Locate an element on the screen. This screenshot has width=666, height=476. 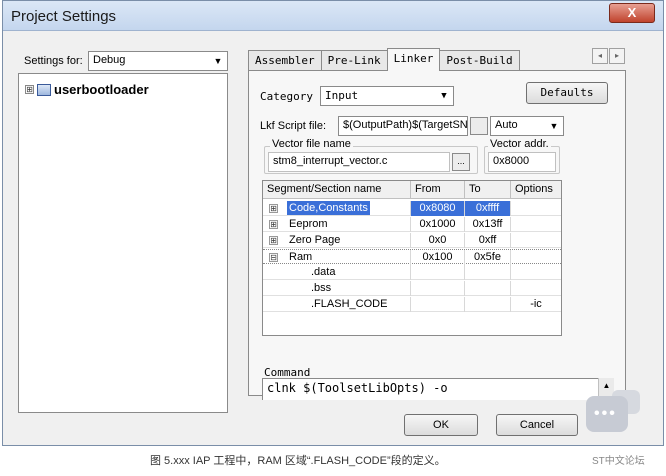
command-textarea: clnk $(ToolsetLibOpts) -o is located at coordinates (438, 389).